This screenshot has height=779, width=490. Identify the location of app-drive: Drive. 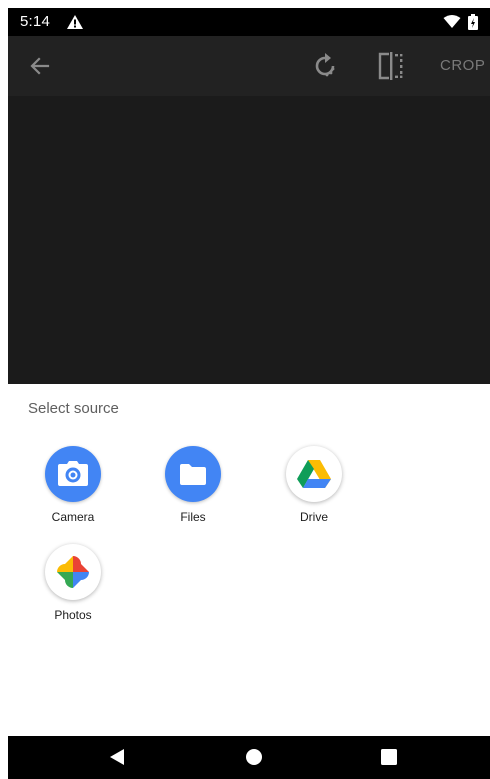
(314, 485).